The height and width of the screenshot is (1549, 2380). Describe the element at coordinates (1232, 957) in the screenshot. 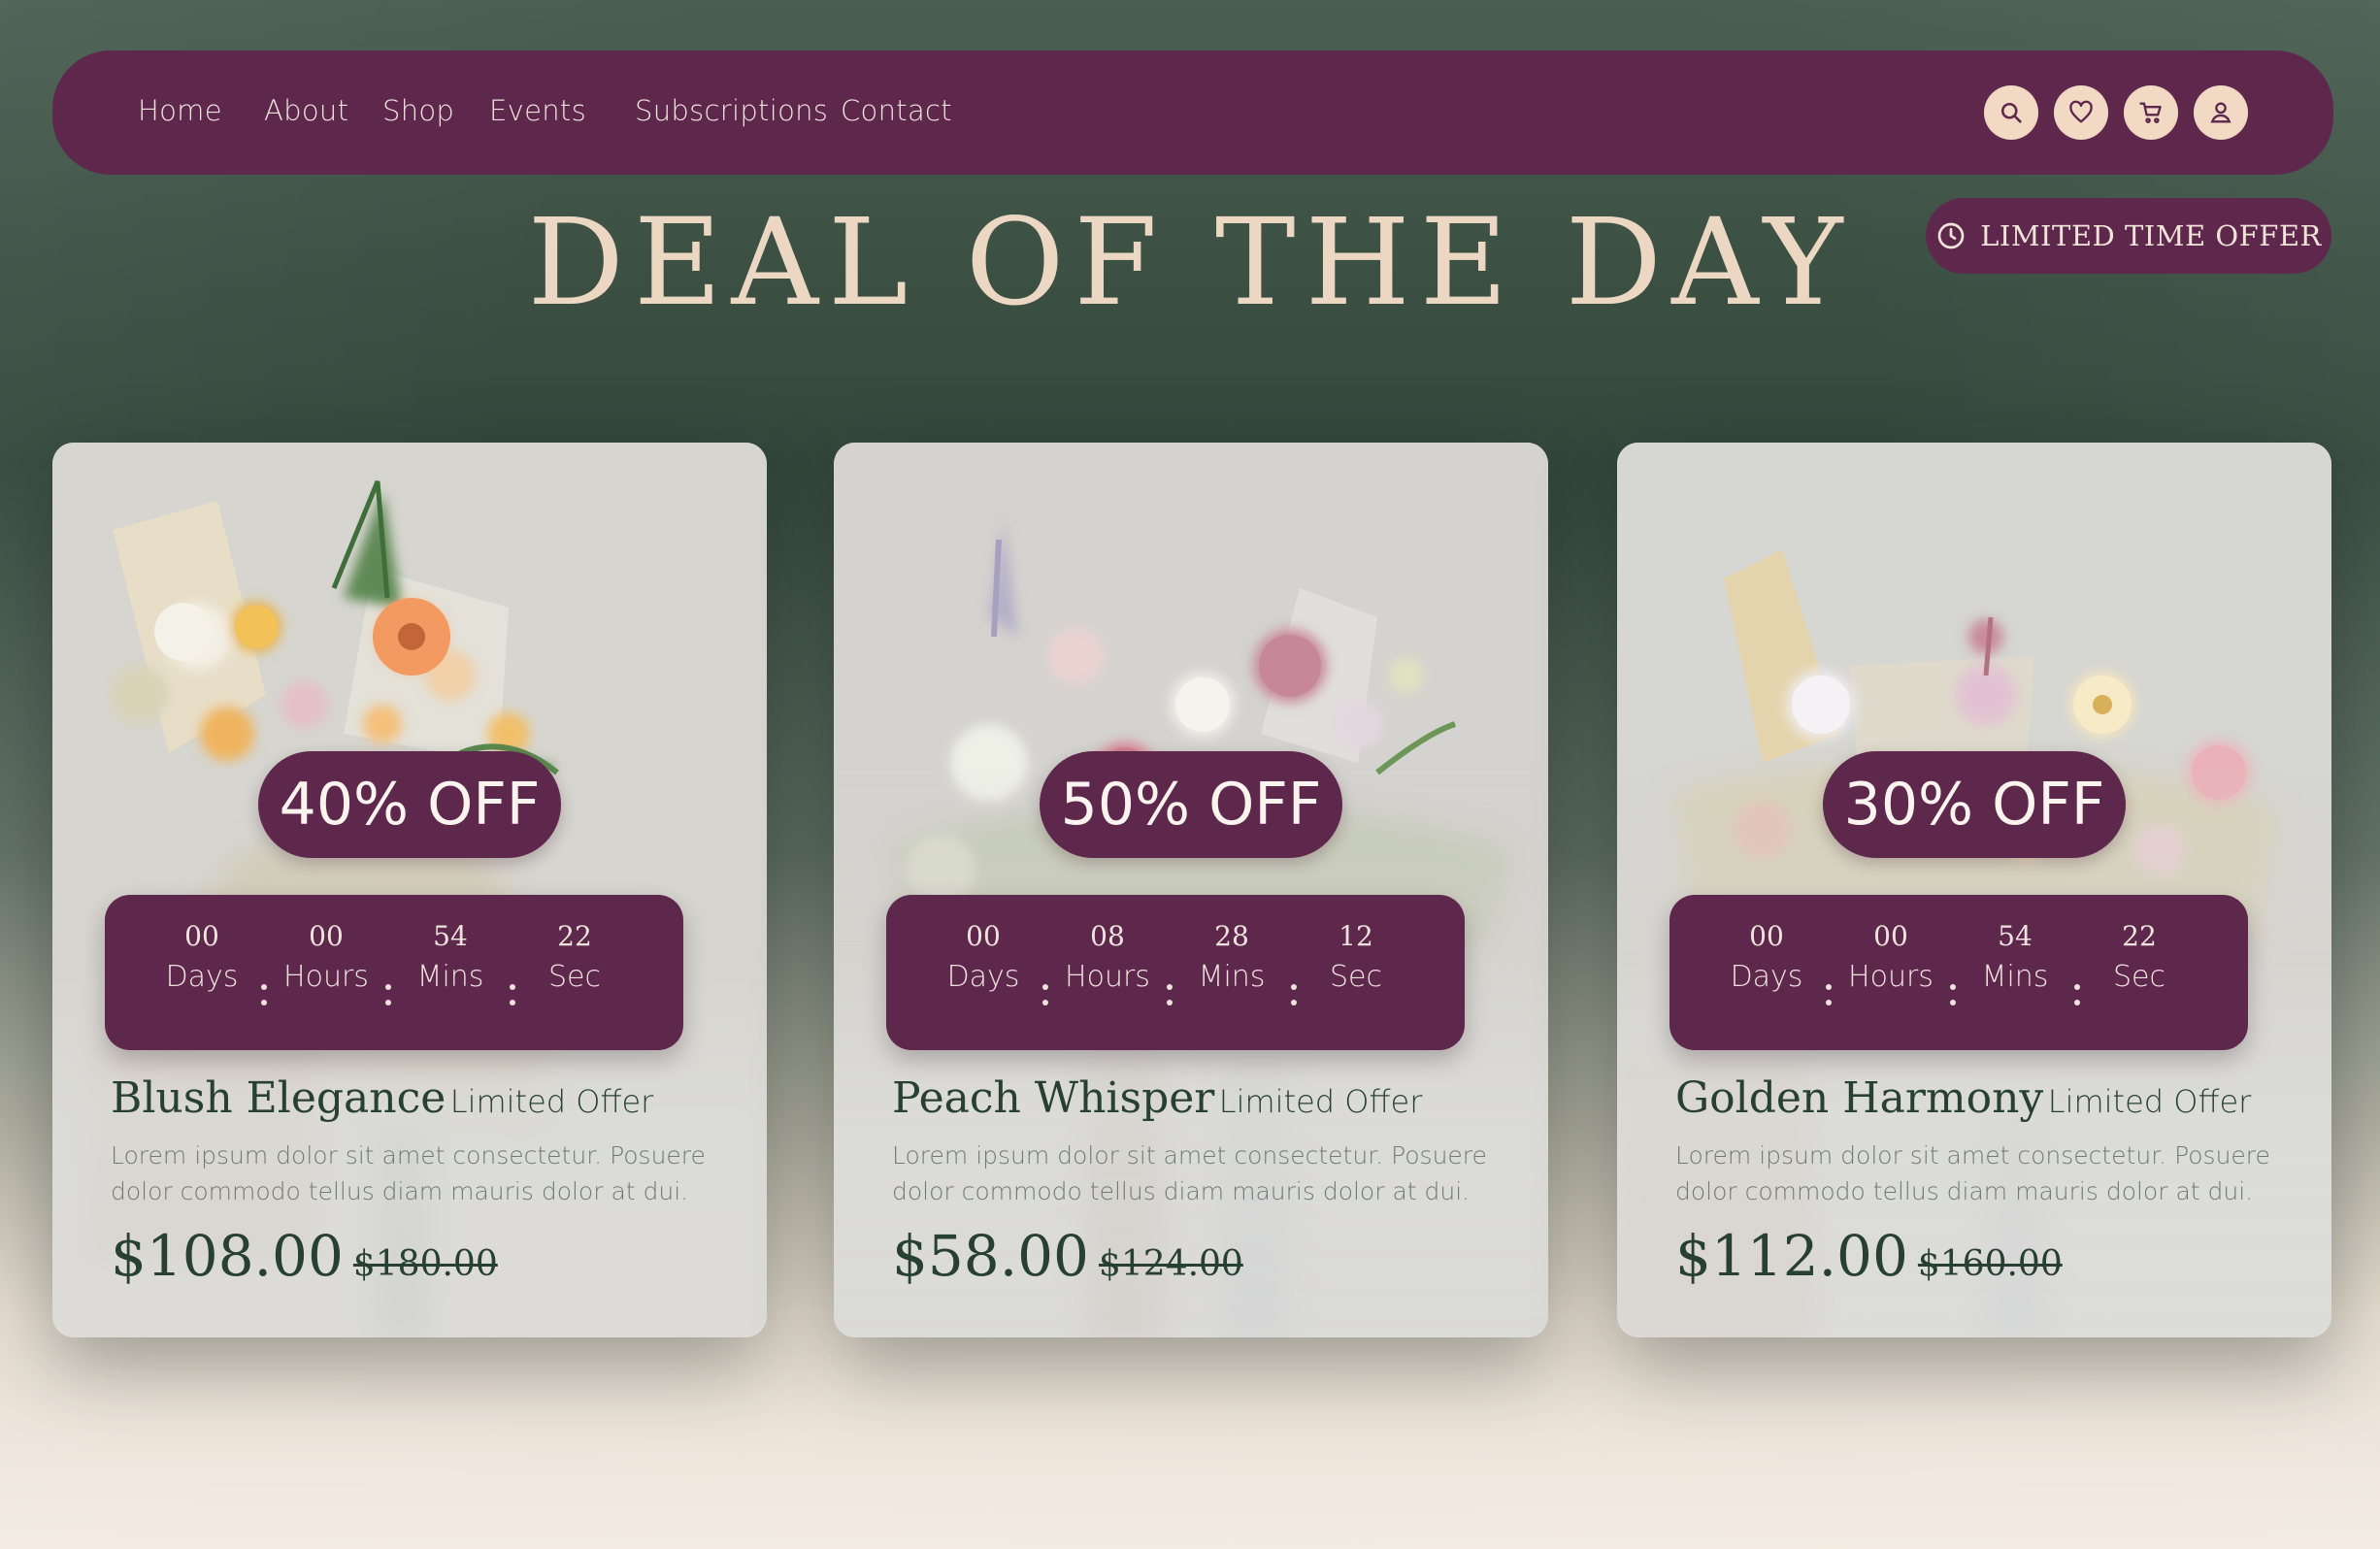

I see `timer-mins: 28 Mins` at that location.